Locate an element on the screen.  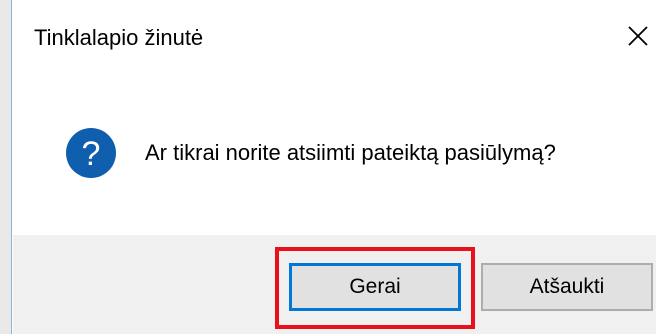
close-button is located at coordinates (638, 36).